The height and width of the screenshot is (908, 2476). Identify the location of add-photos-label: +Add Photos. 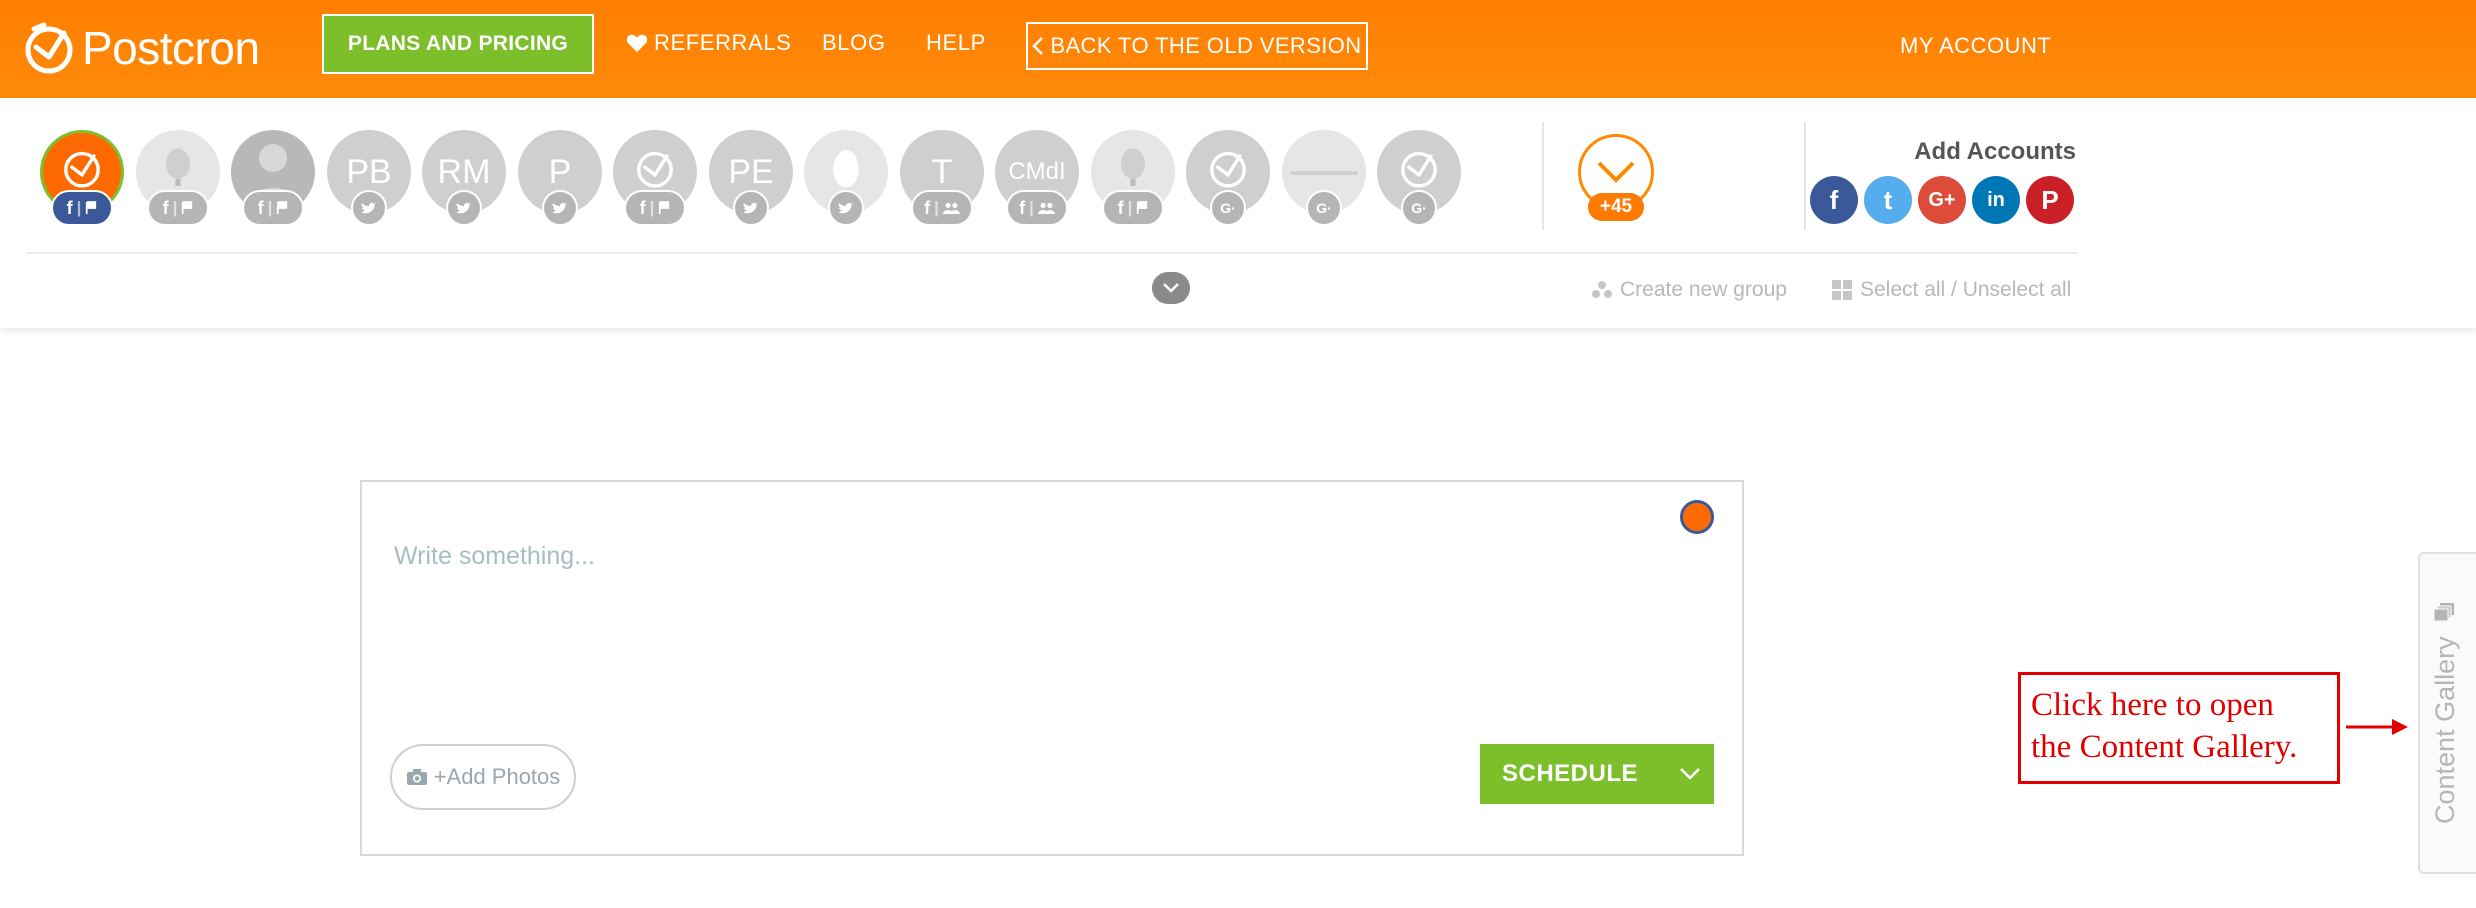
(497, 776).